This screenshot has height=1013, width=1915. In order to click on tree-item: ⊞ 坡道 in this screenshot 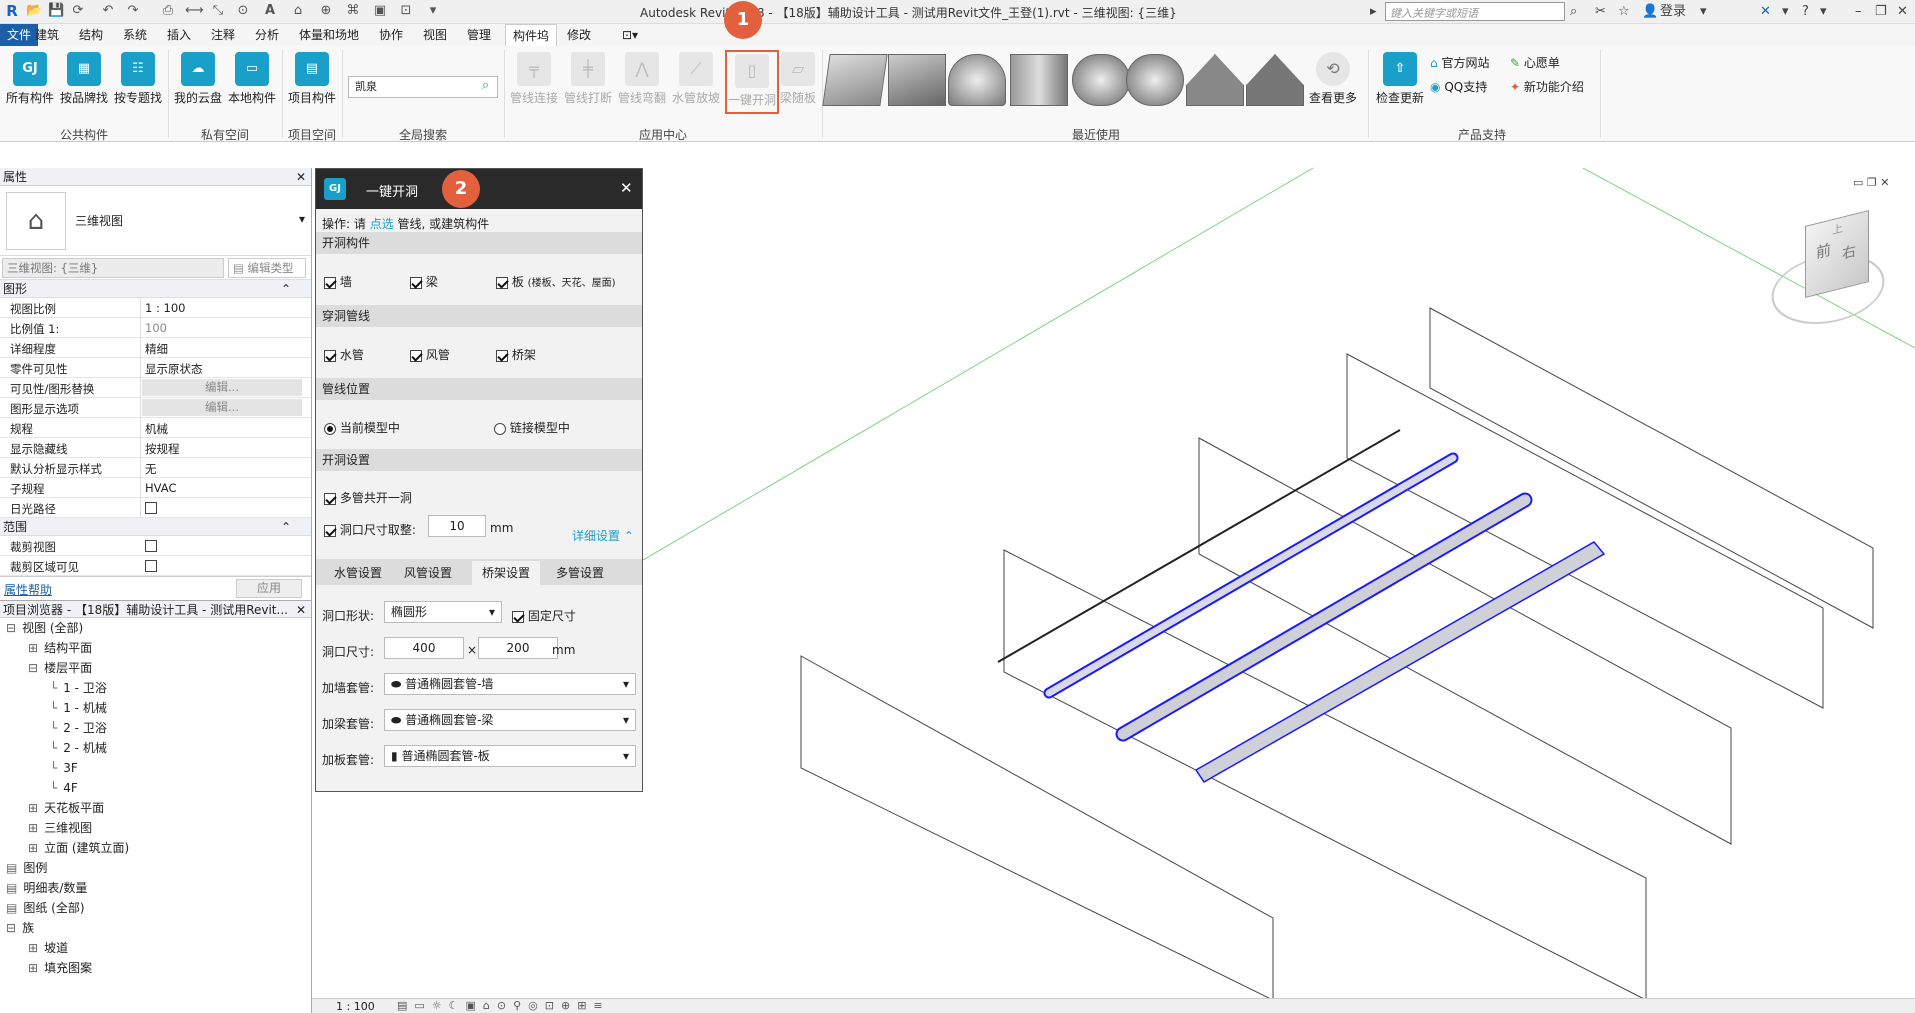, I will do `click(155, 948)`.